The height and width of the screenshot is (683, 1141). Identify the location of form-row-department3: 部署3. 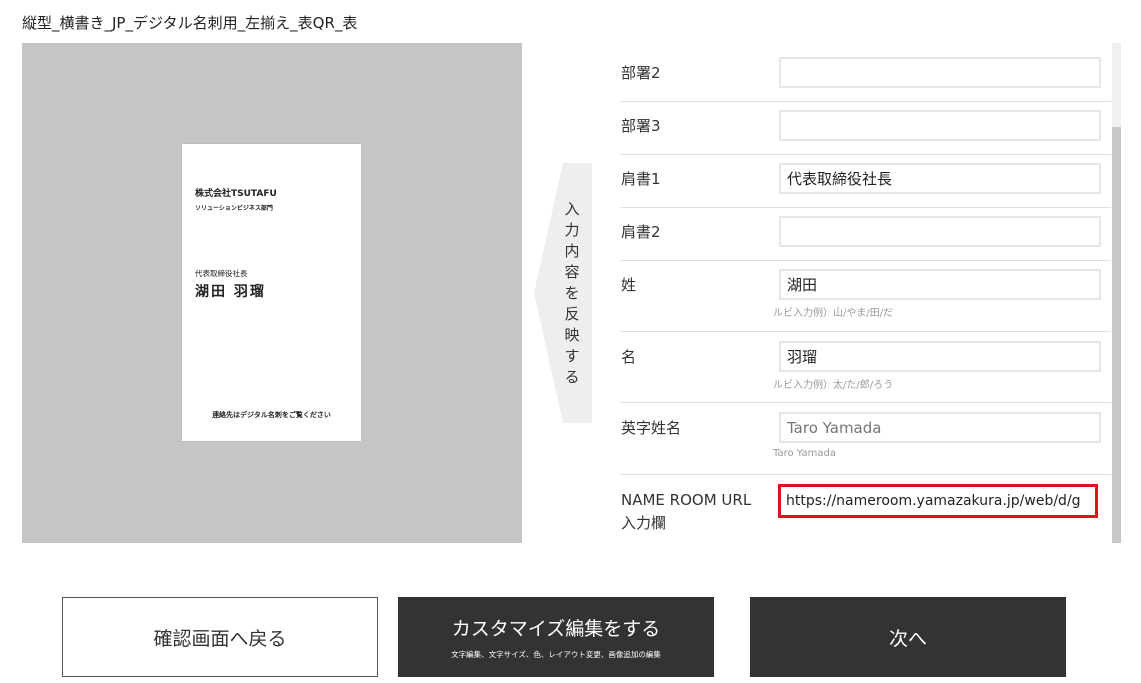
(866, 128).